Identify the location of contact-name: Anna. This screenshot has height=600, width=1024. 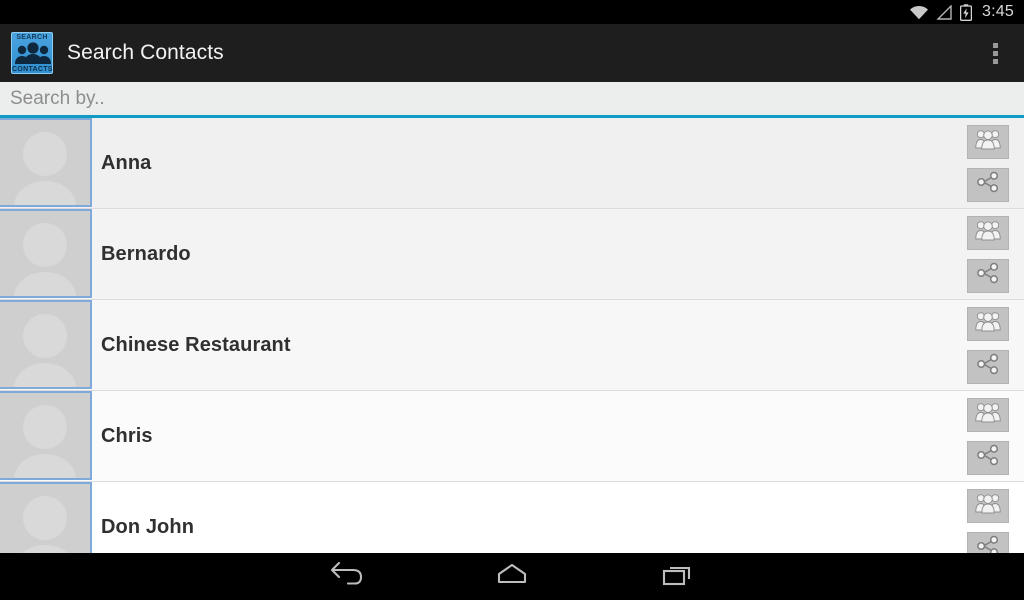
(126, 162).